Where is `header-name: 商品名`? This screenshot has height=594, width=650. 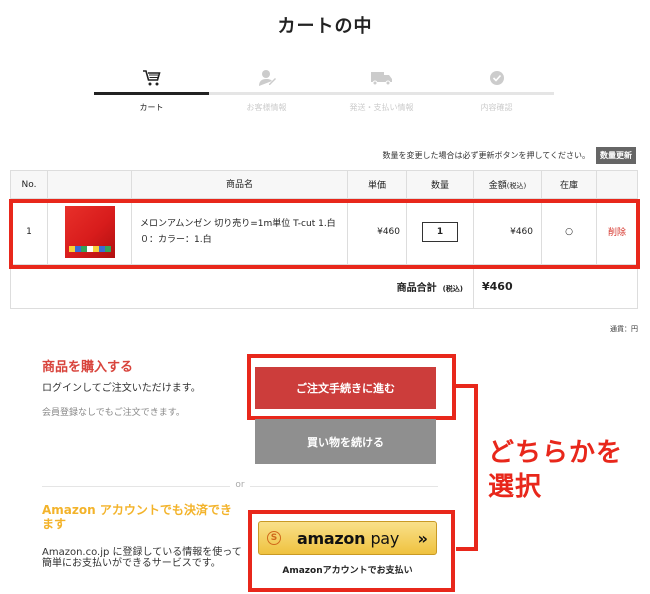
header-name: 商品名 is located at coordinates (239, 184).